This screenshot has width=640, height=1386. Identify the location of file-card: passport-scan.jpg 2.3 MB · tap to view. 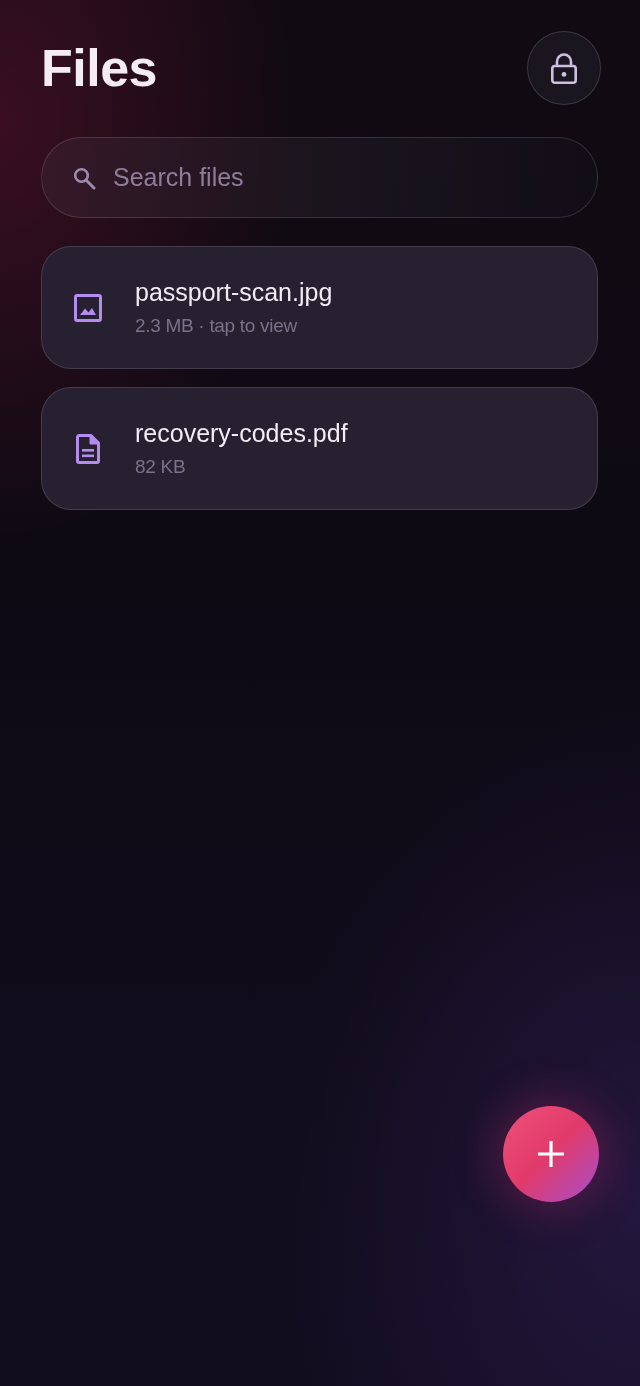
(319, 307).